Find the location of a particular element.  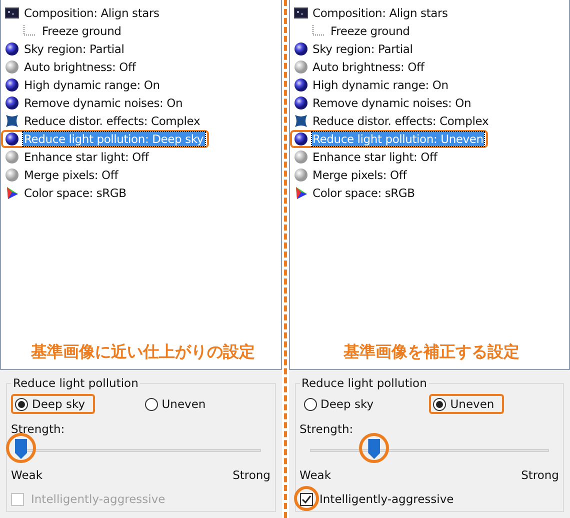

annotation-caption: 基準画像に近い仕上がりの設定 is located at coordinates (143, 352).